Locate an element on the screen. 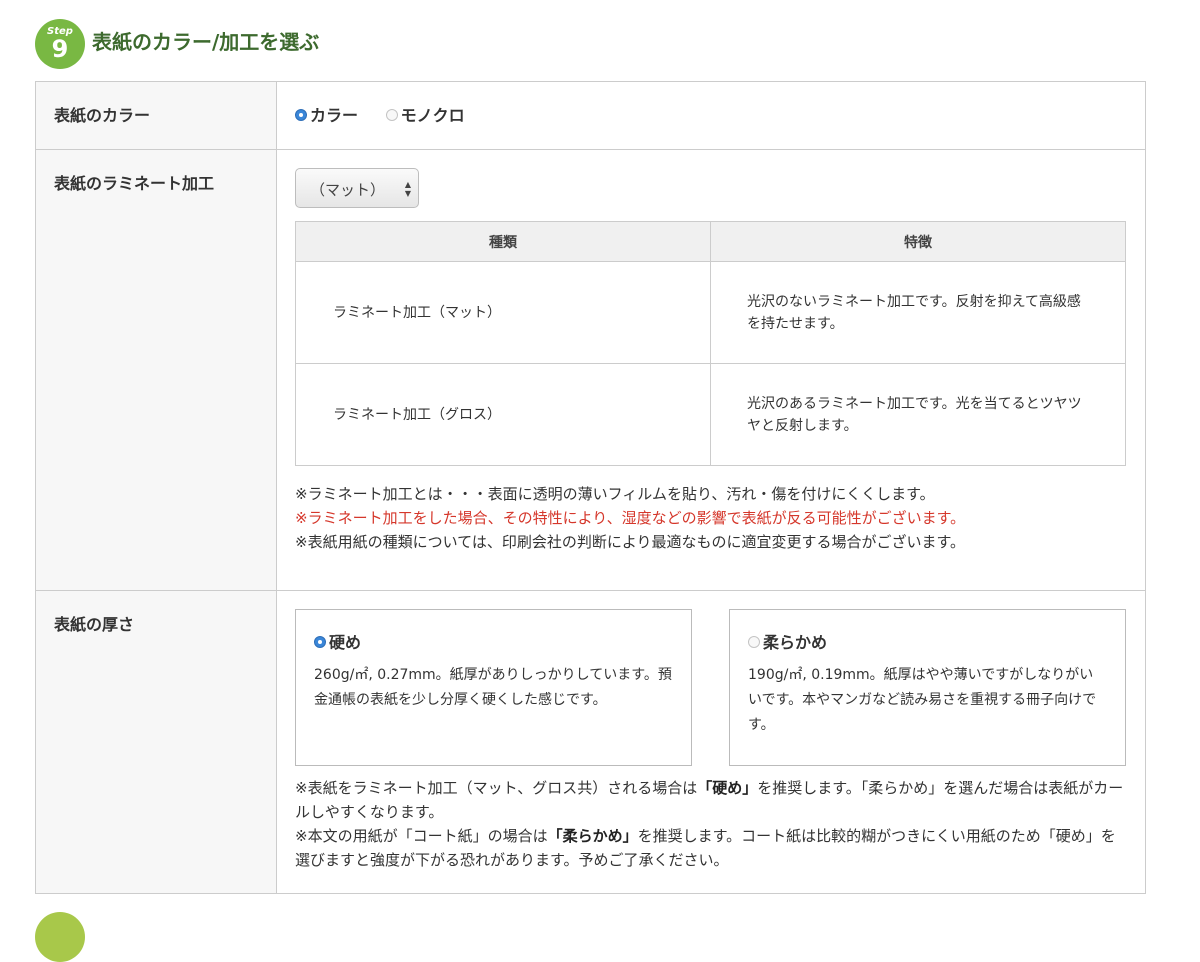  radio-monochrome: モノクロ is located at coordinates (425, 114).